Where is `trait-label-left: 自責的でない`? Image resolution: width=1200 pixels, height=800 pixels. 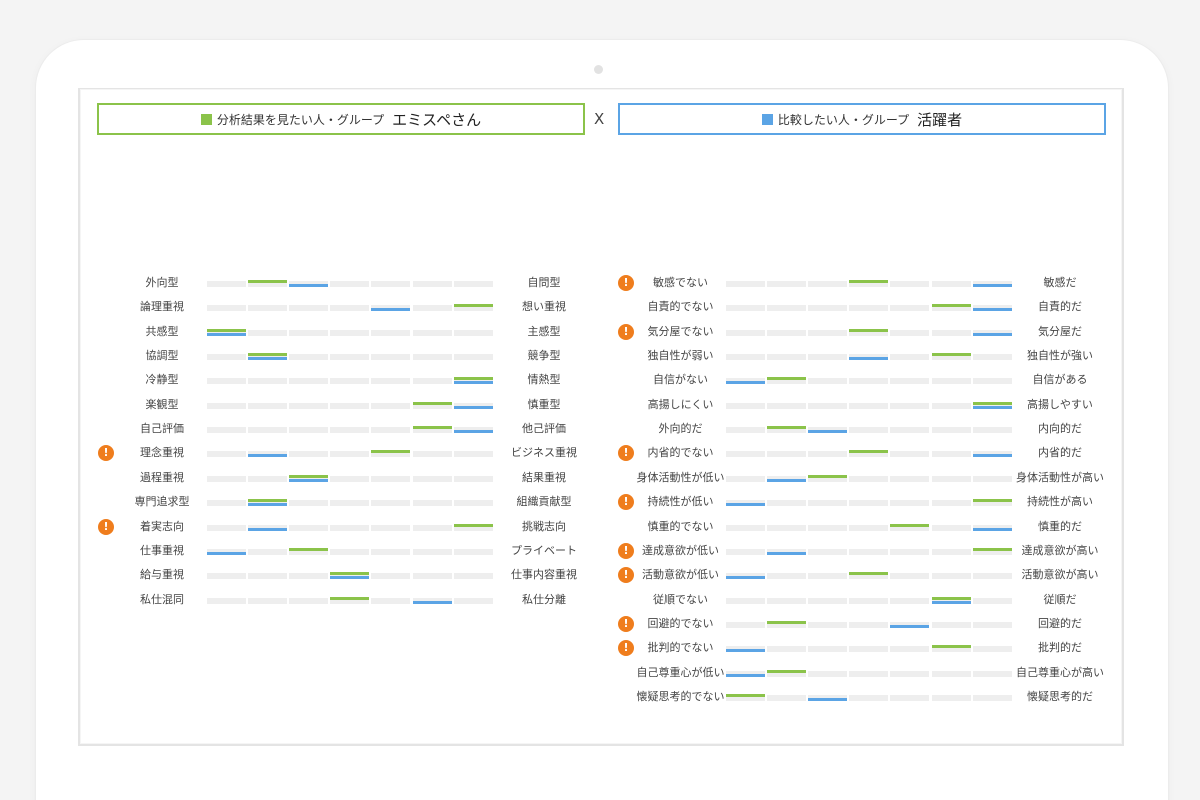
trait-label-left: 自責的でない is located at coordinates (680, 307).